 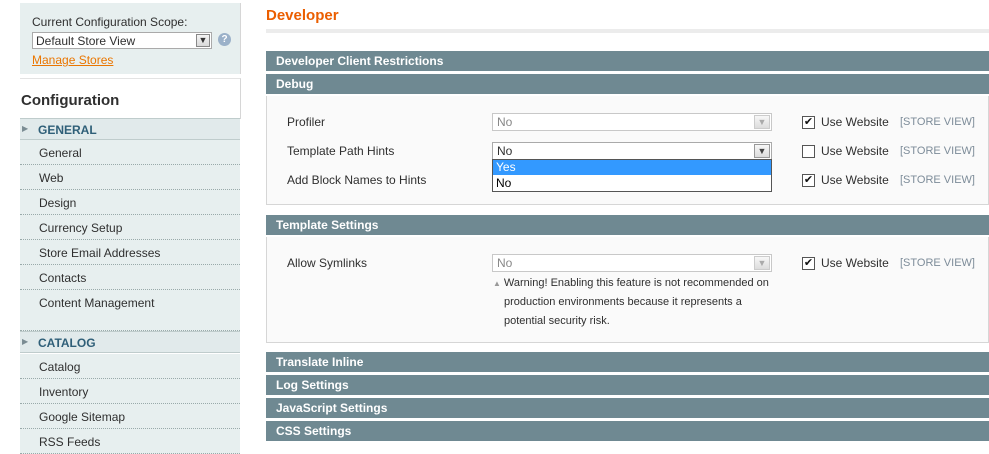 I want to click on template-path-hints-select: No ▼, so click(x=632, y=151).